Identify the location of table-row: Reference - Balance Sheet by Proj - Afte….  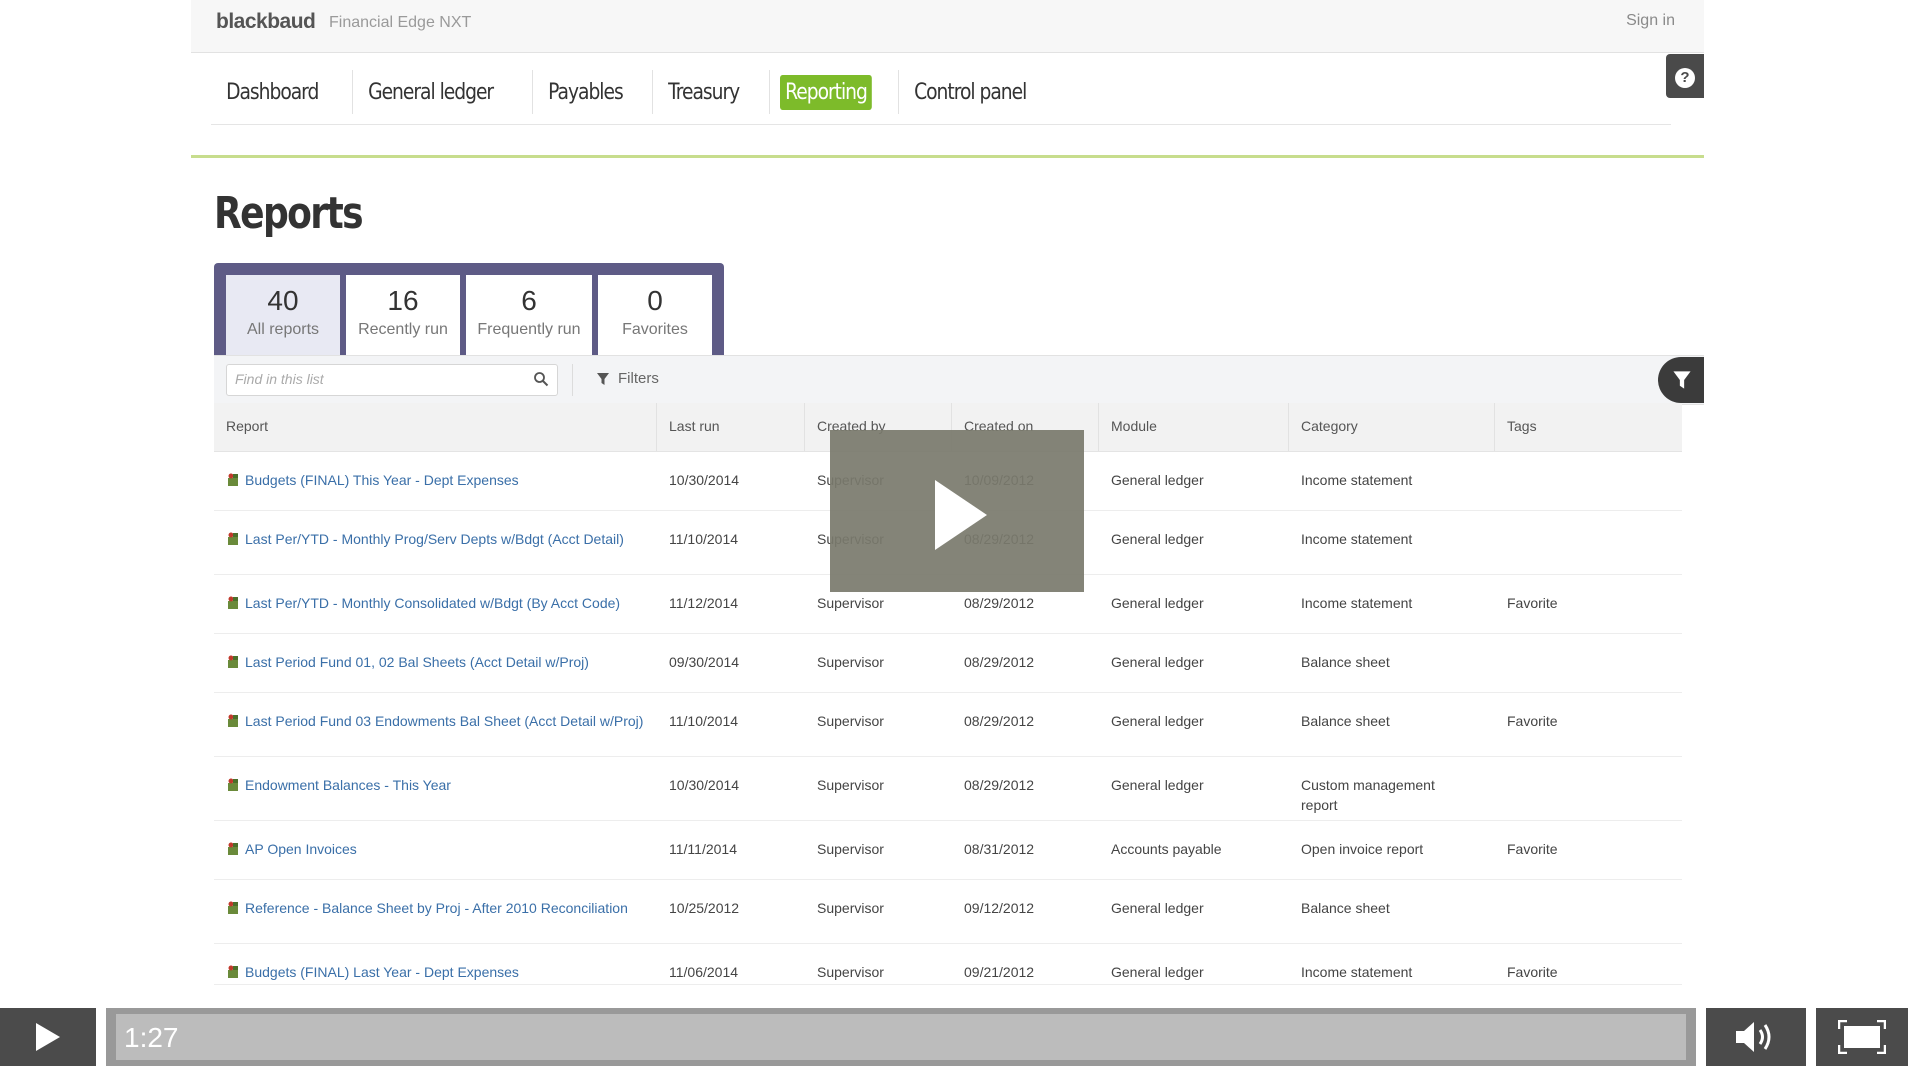
(948, 912).